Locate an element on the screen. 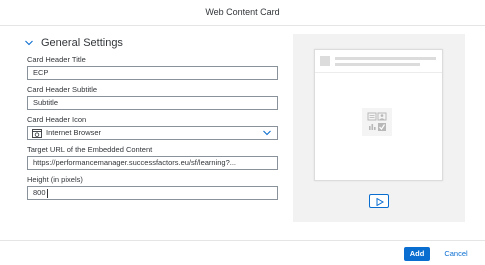 Image resolution: width=485 pixels, height=265 pixels. card-header-subtitle-input: Subtitle is located at coordinates (152, 103).